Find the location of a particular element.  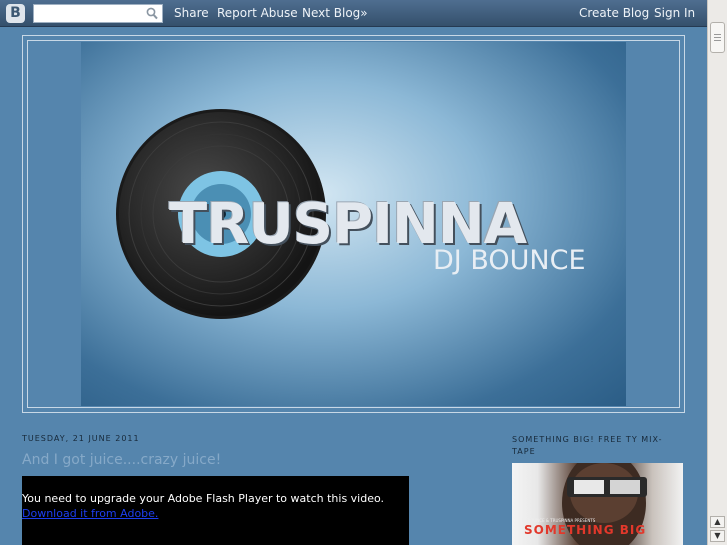

post-title: And I got juice....crazy juice! is located at coordinates (121, 460).